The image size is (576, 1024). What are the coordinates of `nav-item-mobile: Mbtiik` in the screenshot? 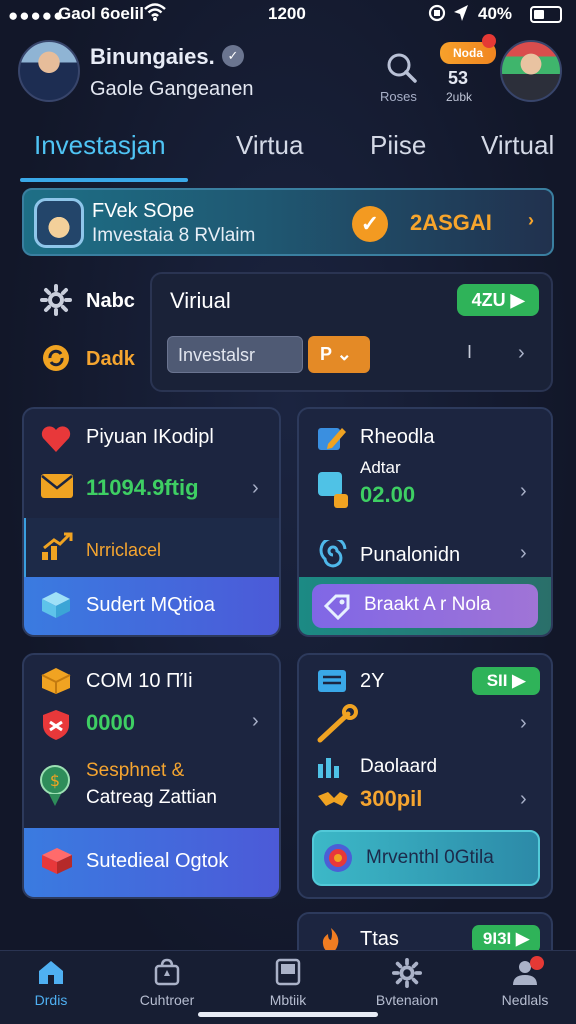 It's located at (288, 983).